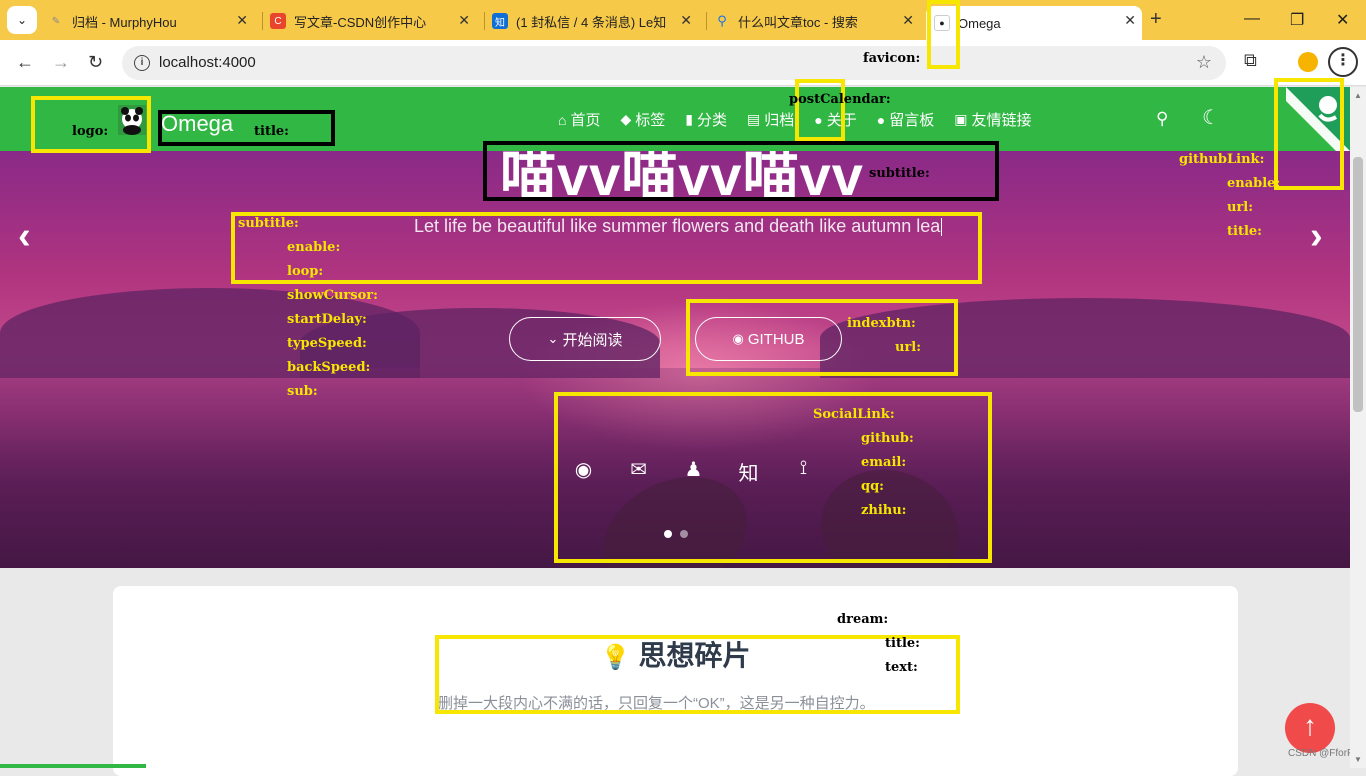  Describe the element at coordinates (562, 119) in the screenshot. I see `home-icon: ⌂` at that location.